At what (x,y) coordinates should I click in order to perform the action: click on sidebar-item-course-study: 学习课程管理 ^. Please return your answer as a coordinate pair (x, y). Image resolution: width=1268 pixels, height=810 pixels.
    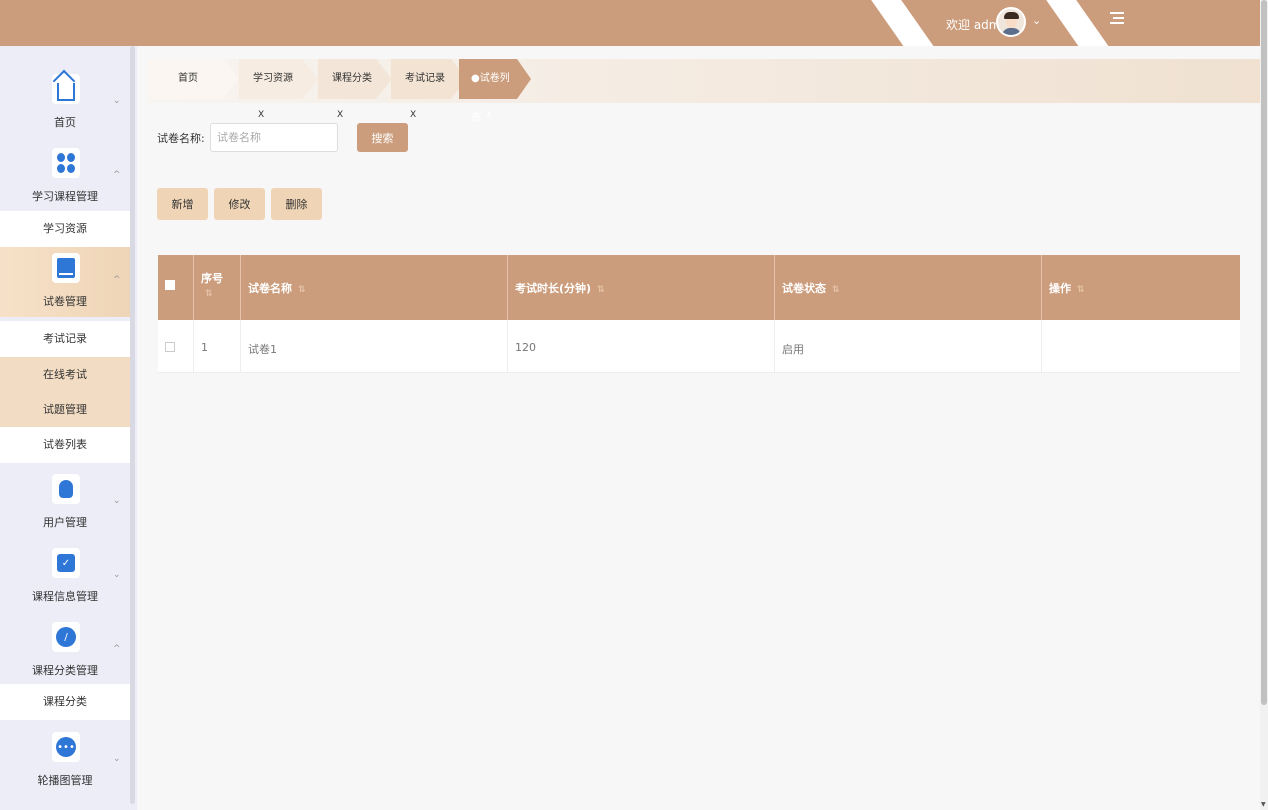
    Looking at the image, I should click on (65, 177).